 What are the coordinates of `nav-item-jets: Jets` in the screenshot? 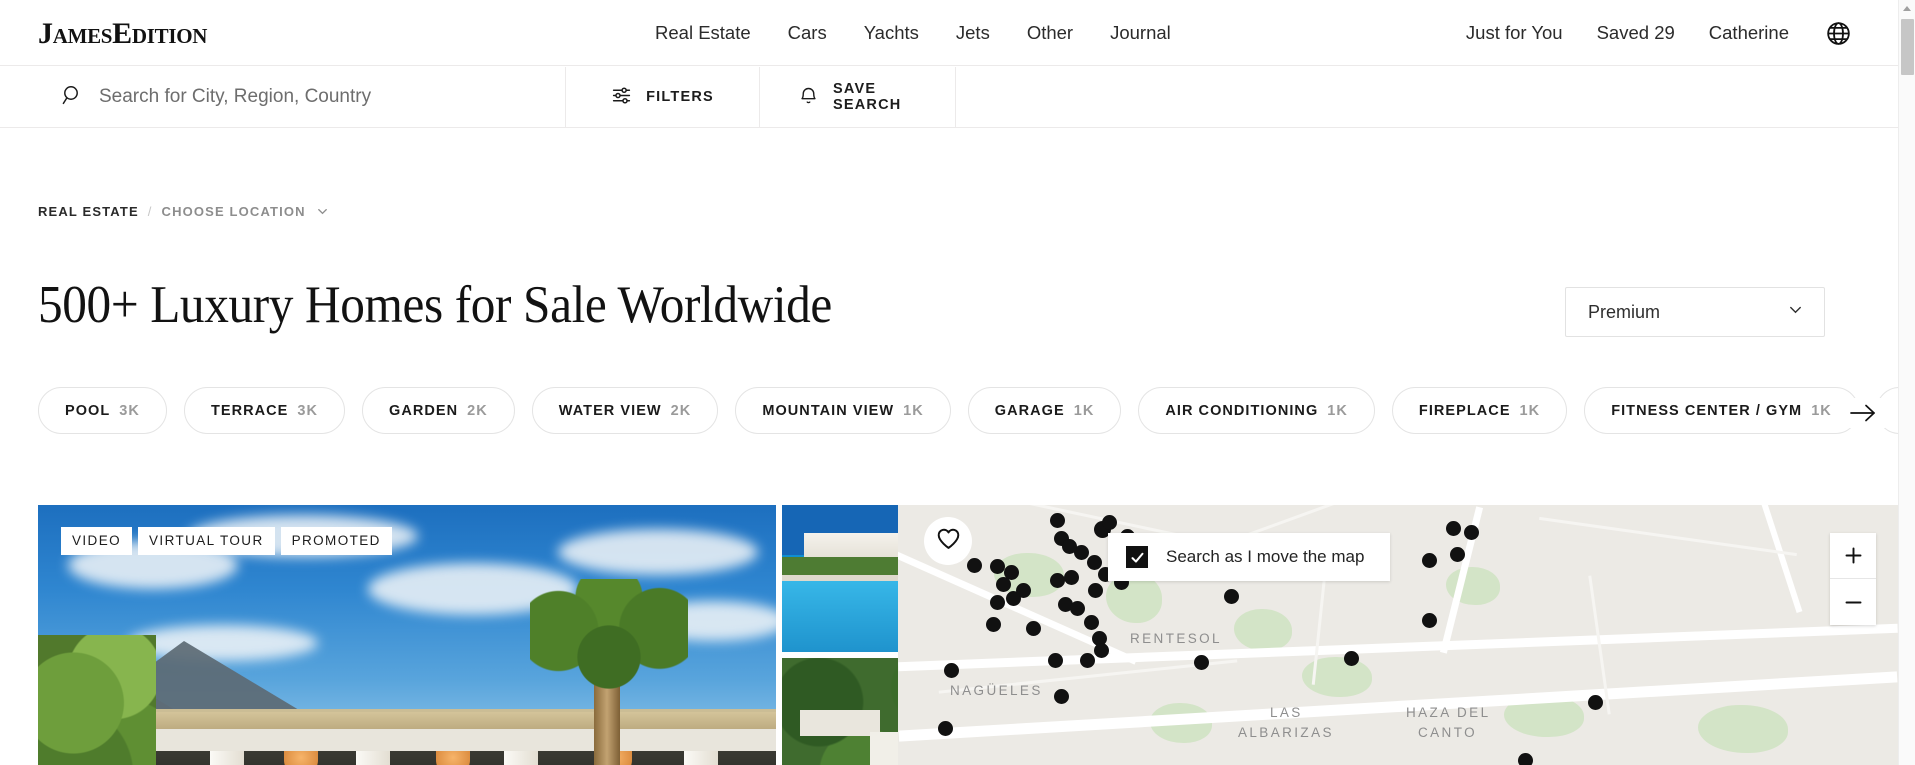 It's located at (973, 33).